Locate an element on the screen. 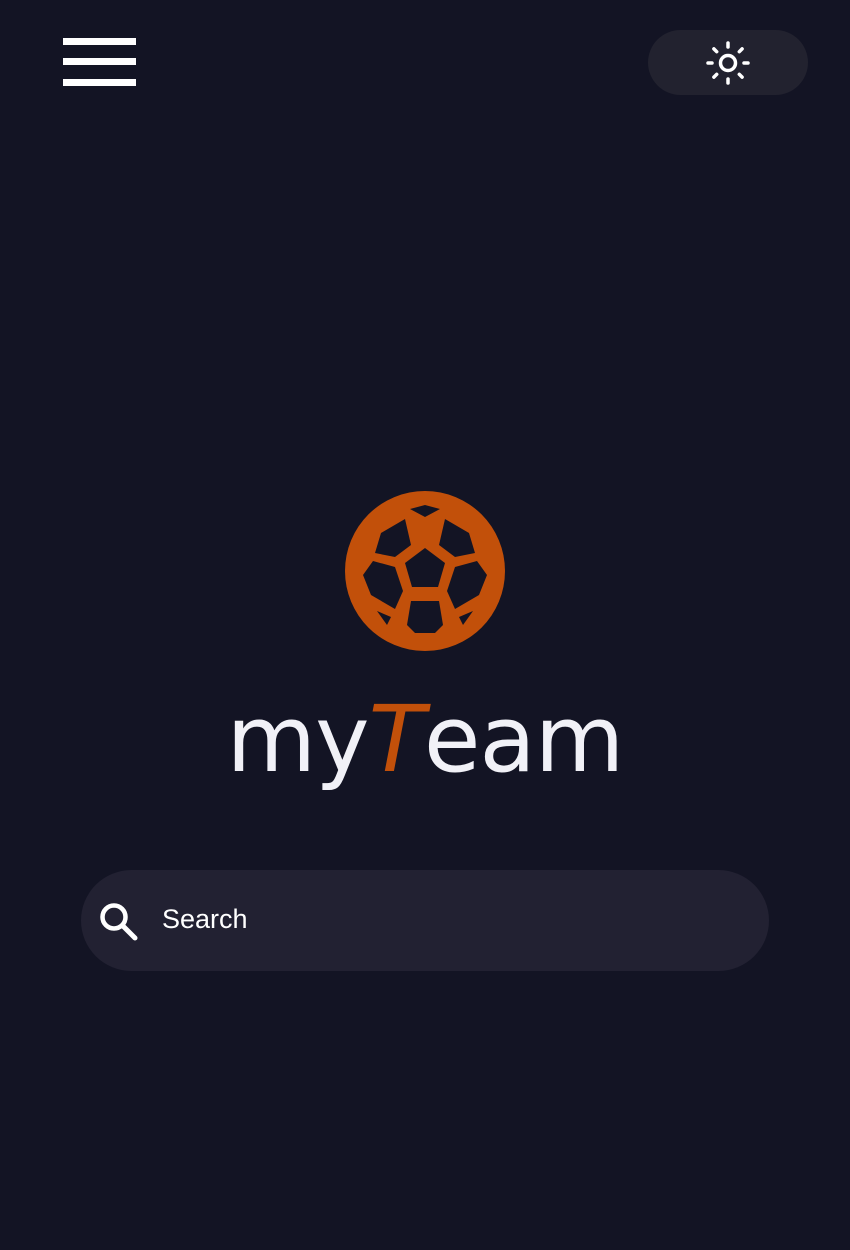 The width and height of the screenshot is (850, 1250). brand-name-prefix: my is located at coordinates (298, 739).